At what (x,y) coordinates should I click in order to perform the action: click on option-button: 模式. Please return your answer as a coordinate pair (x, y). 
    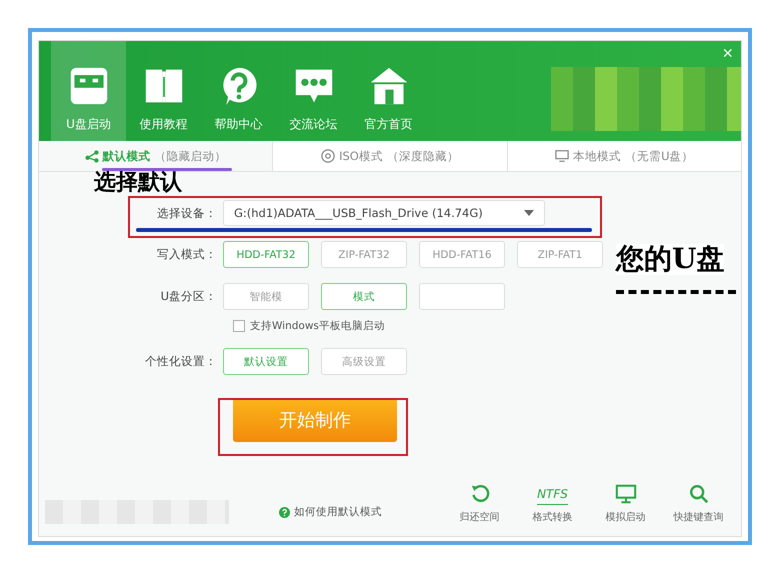
    Looking at the image, I should click on (364, 296).